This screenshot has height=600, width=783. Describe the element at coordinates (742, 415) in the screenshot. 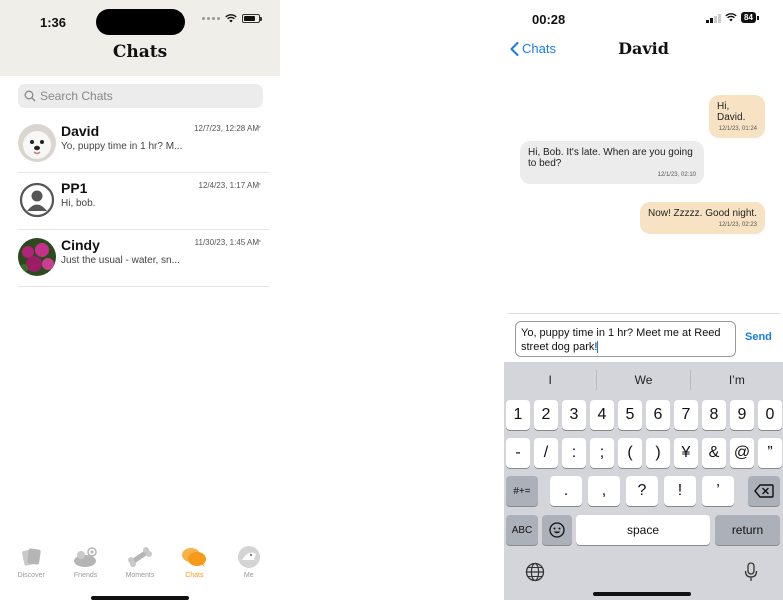

I see `key: 9` at that location.